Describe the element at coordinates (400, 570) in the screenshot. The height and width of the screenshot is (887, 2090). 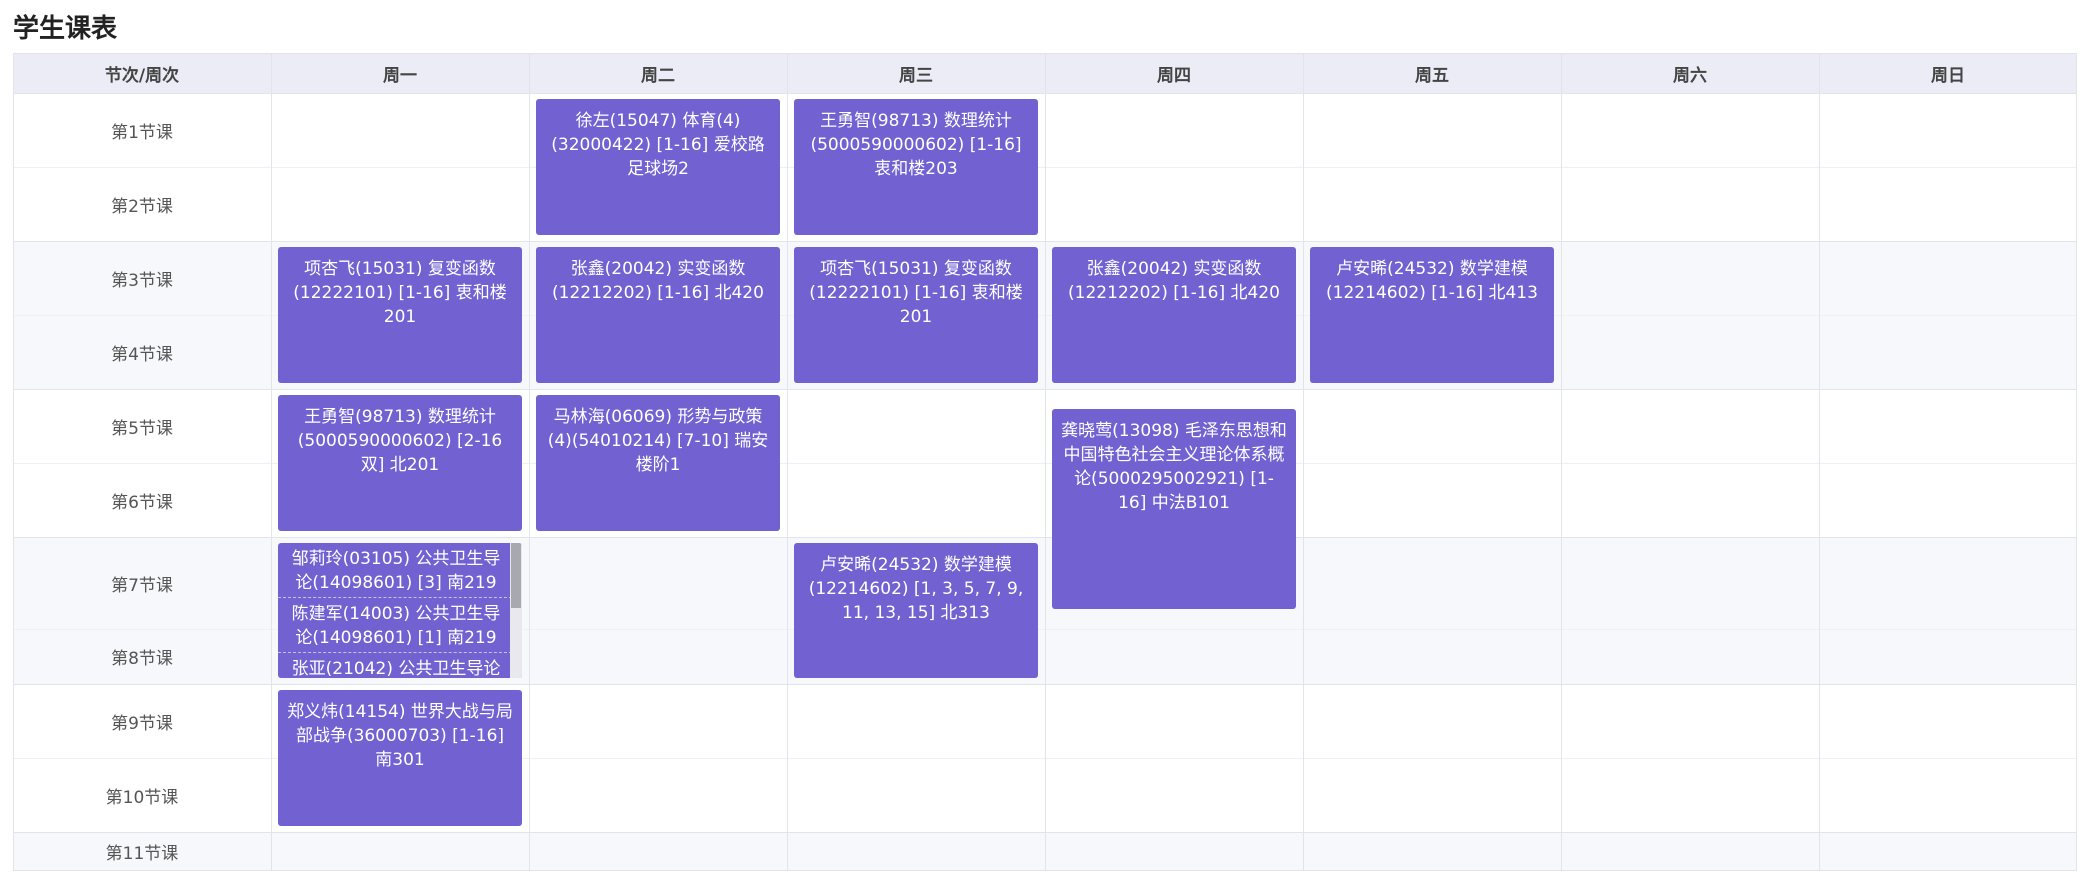
I see `stacked-course-item: 邹莉玲(03105) 公共卫生导论(14098601) [3] 南219` at that location.